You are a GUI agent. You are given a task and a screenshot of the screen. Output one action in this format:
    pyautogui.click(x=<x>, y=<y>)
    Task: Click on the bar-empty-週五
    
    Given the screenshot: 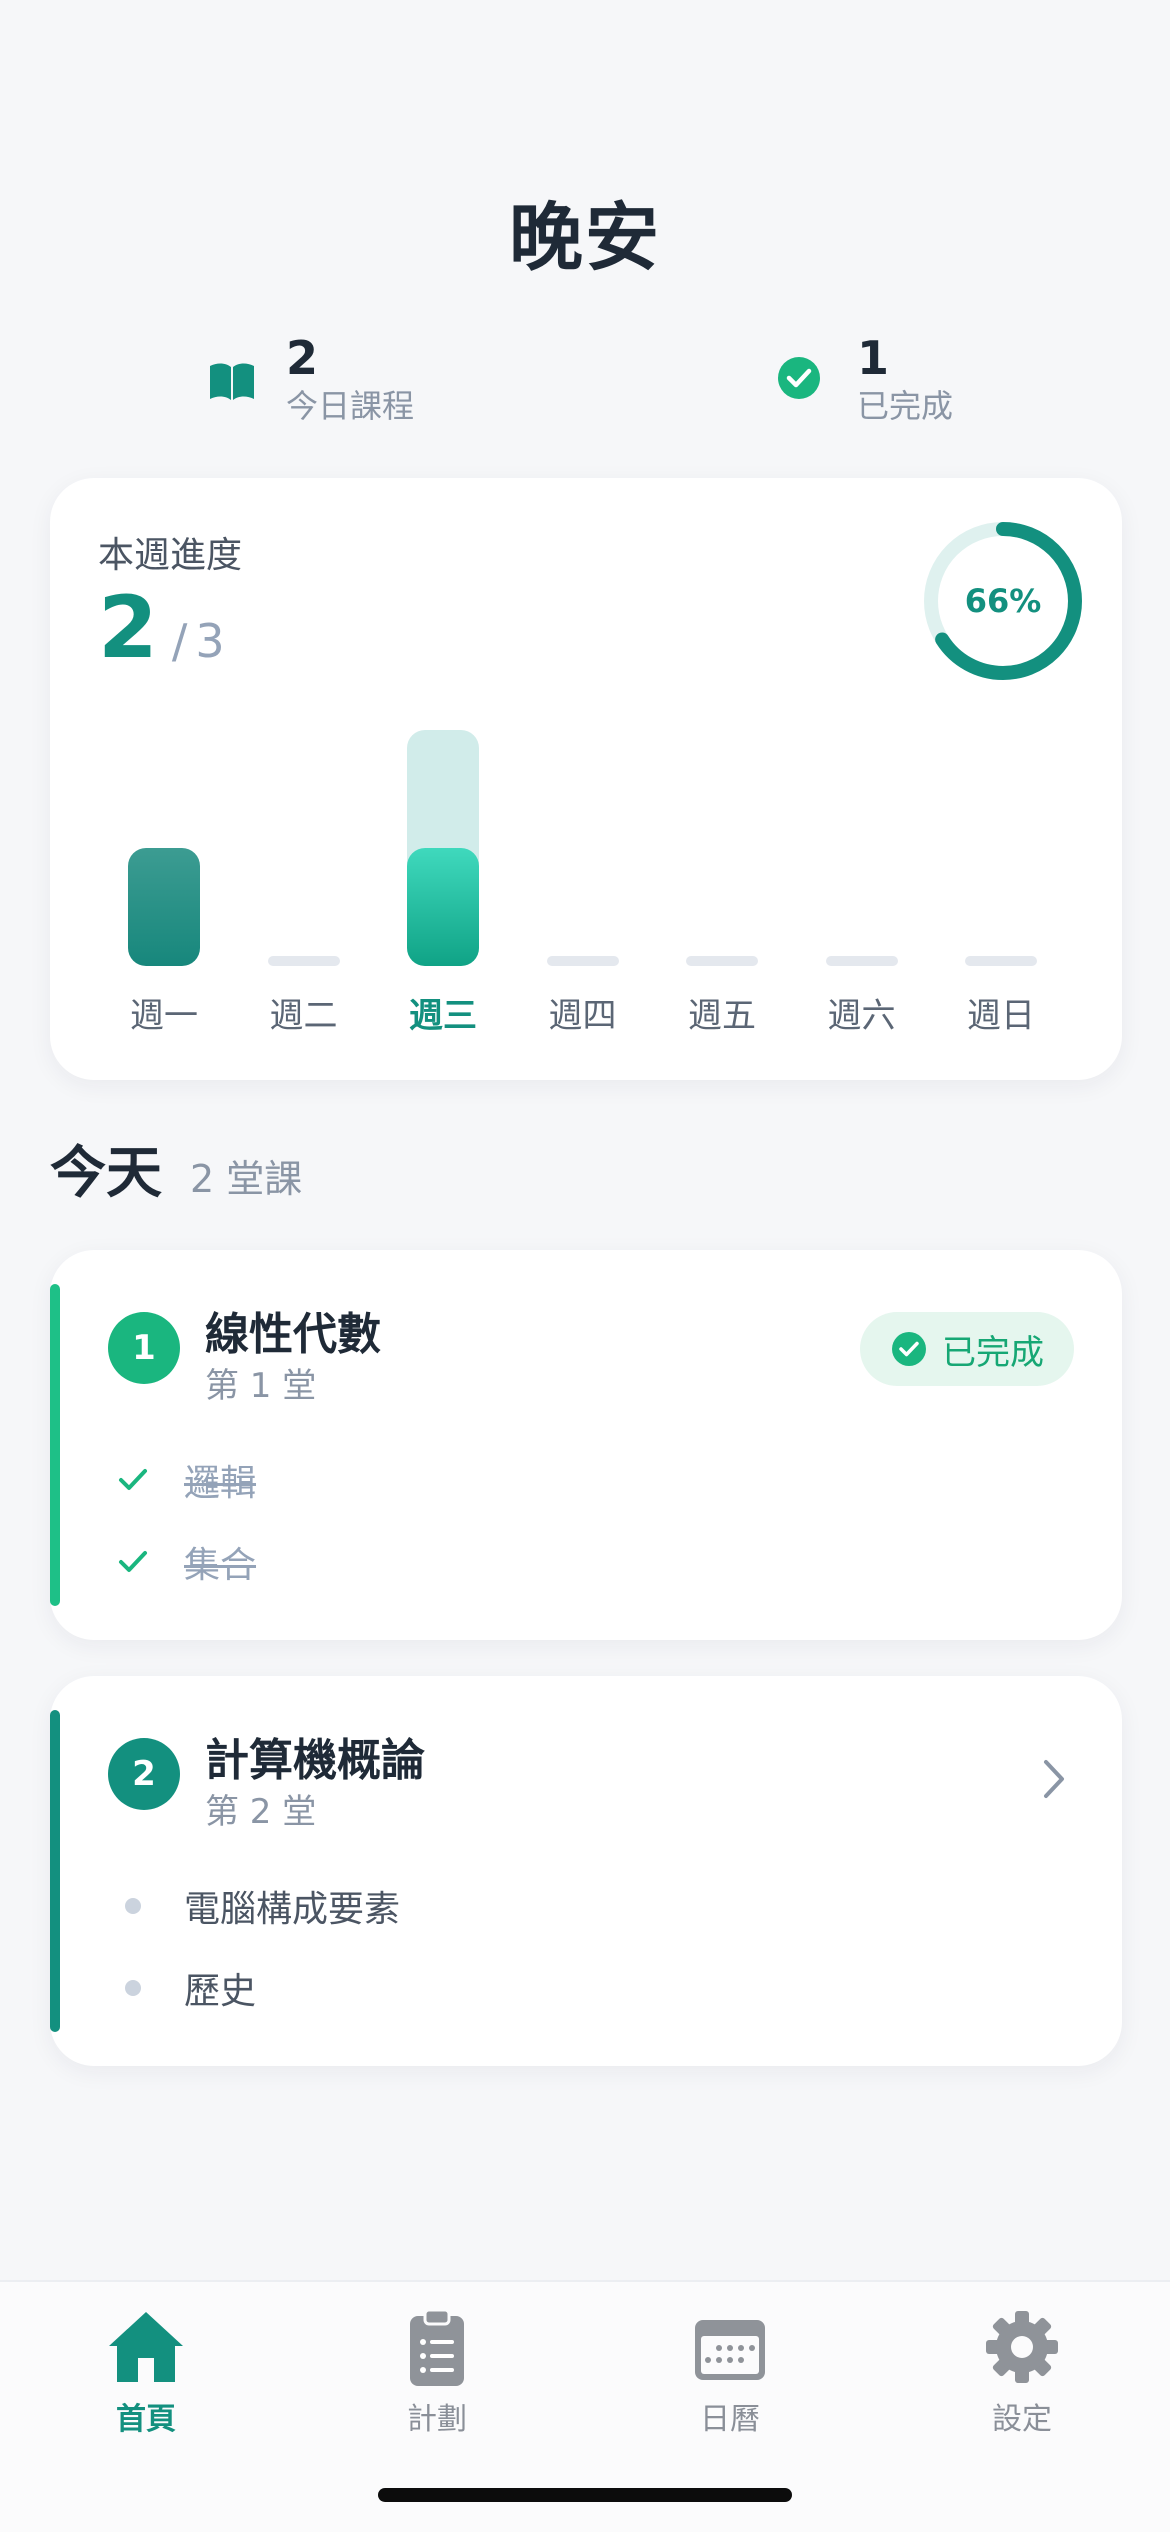 What is the action you would take?
    pyautogui.click(x=722, y=961)
    